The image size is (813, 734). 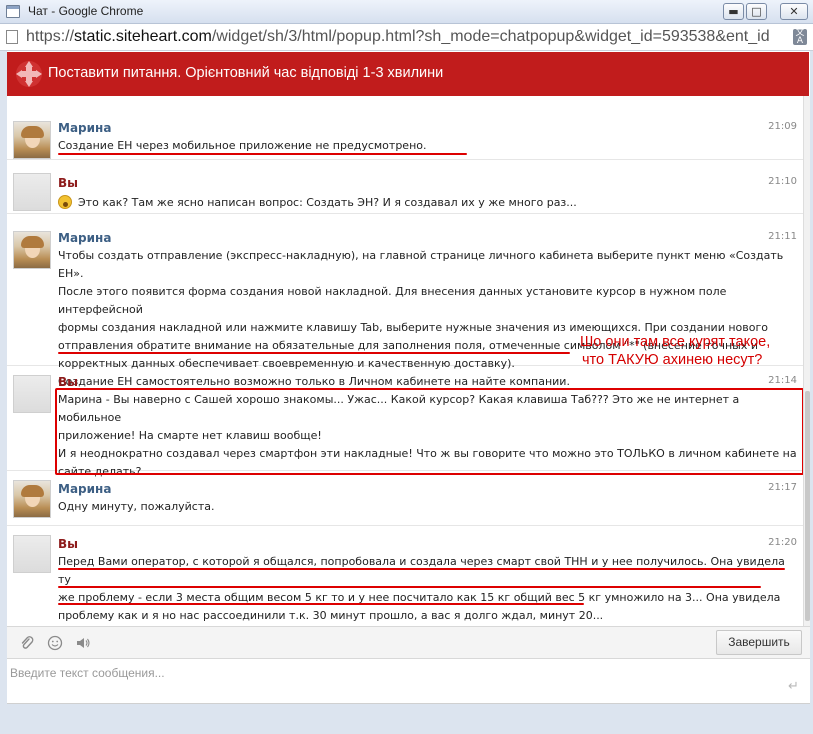 What do you see at coordinates (65, 202) in the screenshot?
I see `surprised-emoji-icon` at bounding box center [65, 202].